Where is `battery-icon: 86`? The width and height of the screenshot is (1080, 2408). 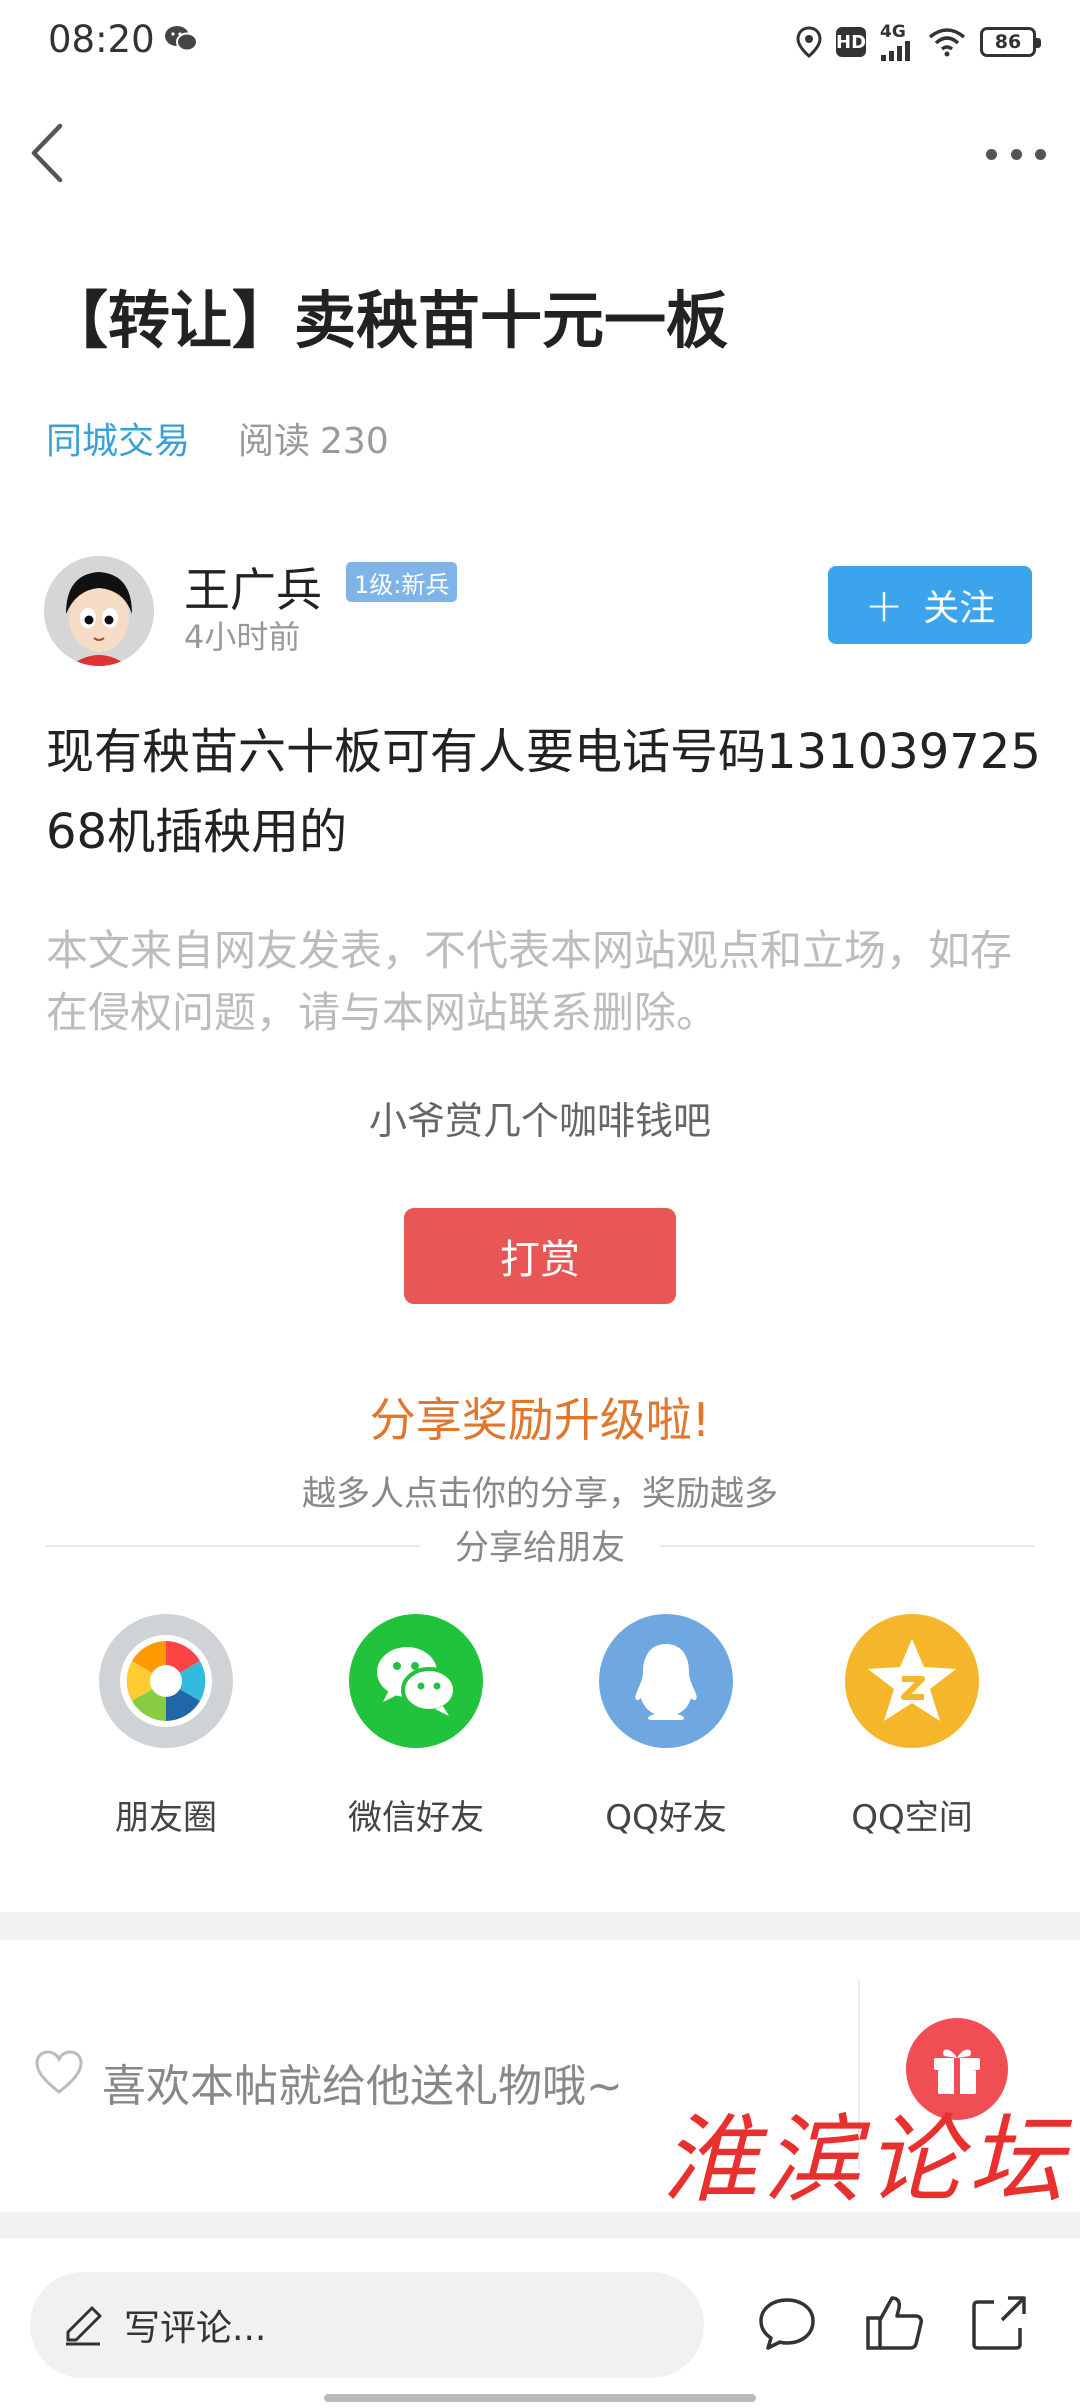
battery-icon: 86 is located at coordinates (1010, 42).